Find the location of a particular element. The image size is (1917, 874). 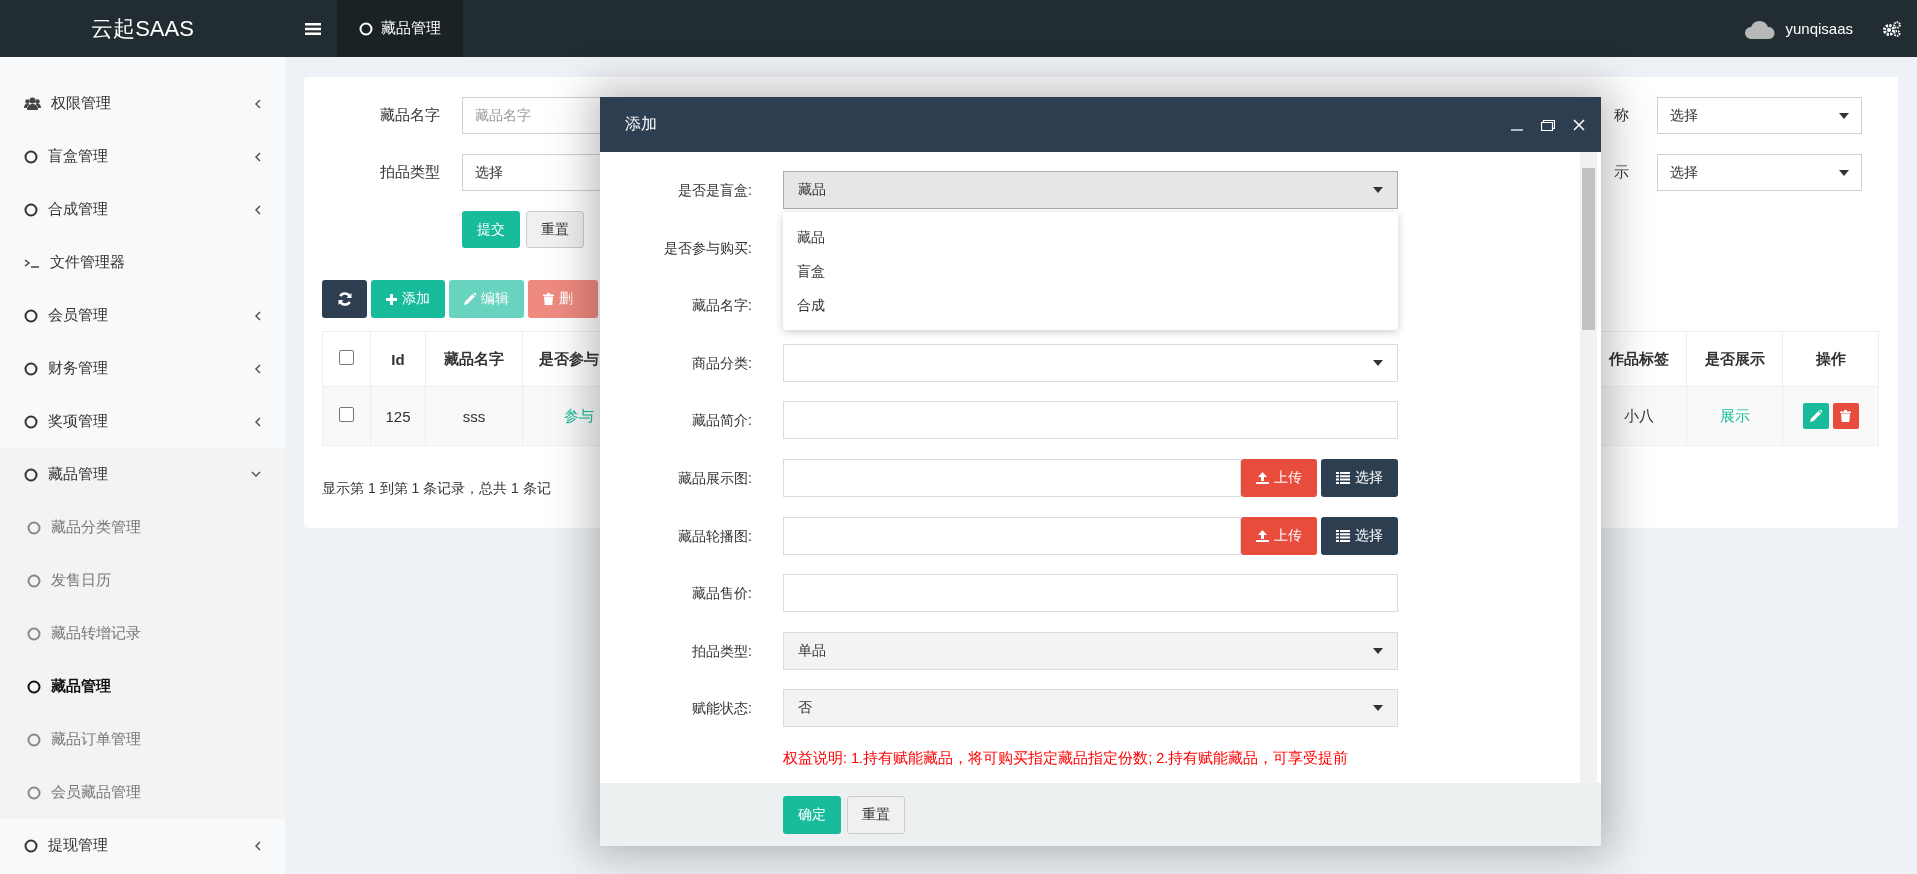

field-label: 藏品展示图: is located at coordinates (714, 478).